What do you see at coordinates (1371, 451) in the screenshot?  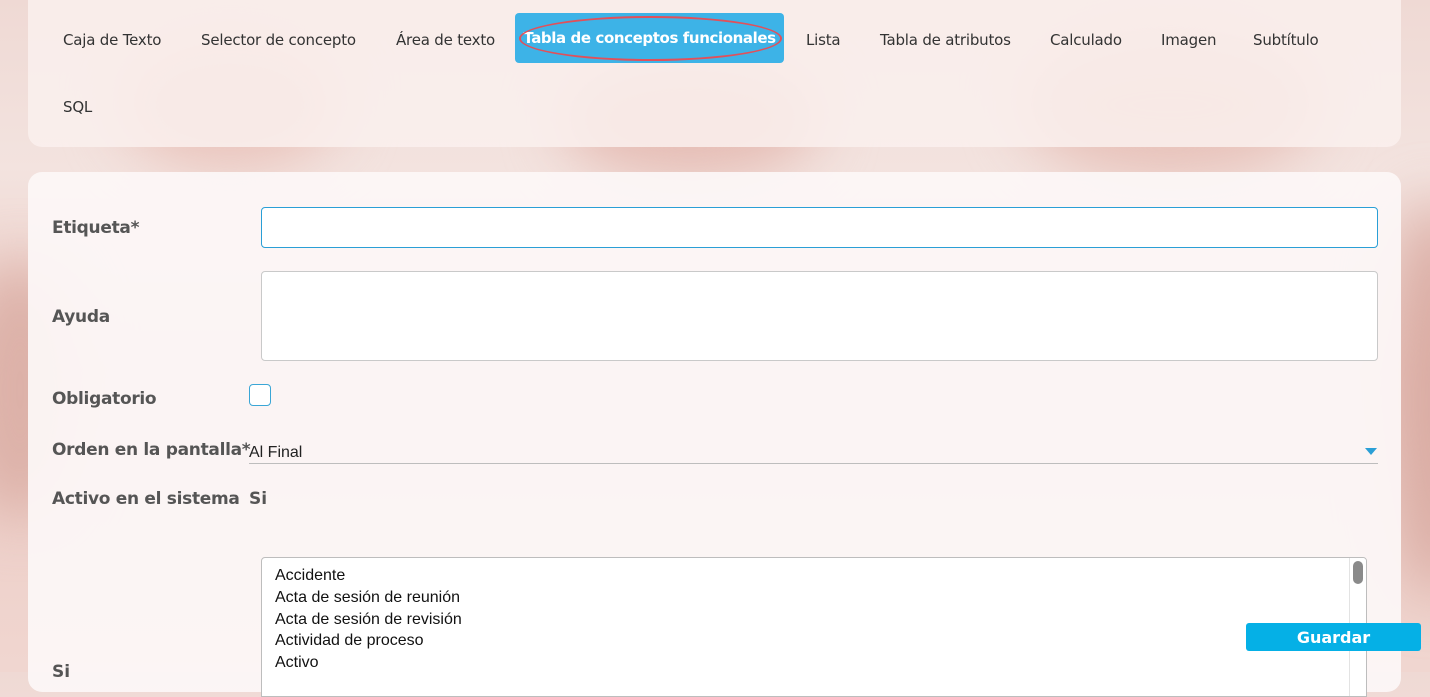 I see `caret-down-icon` at bounding box center [1371, 451].